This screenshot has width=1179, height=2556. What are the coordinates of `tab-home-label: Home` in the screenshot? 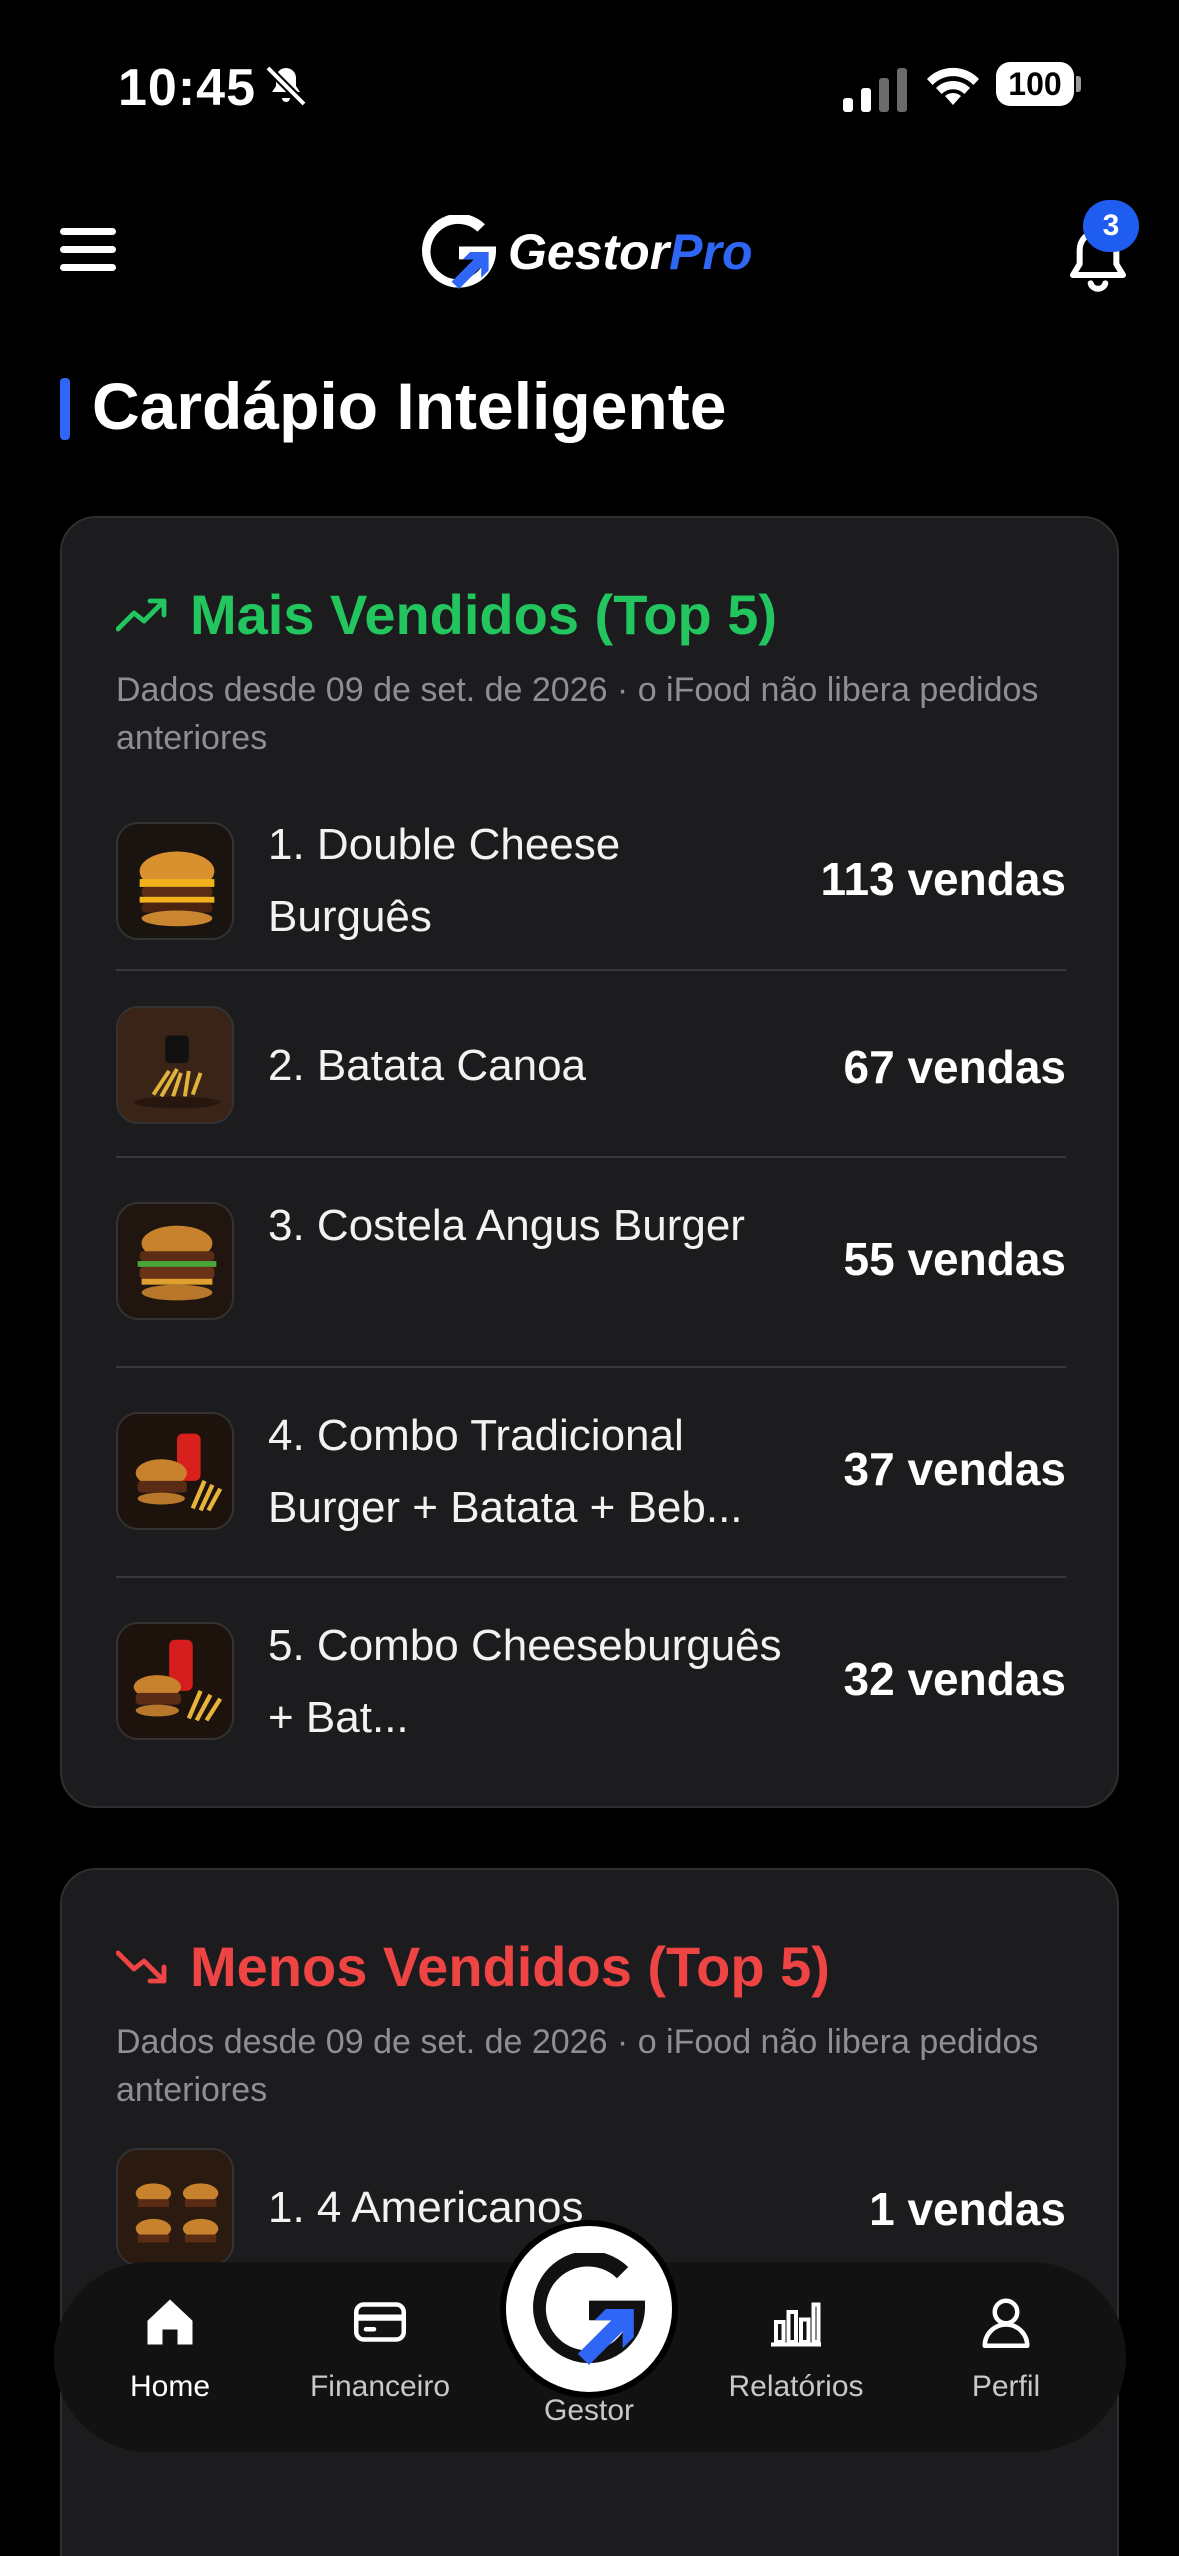 It's located at (170, 2386).